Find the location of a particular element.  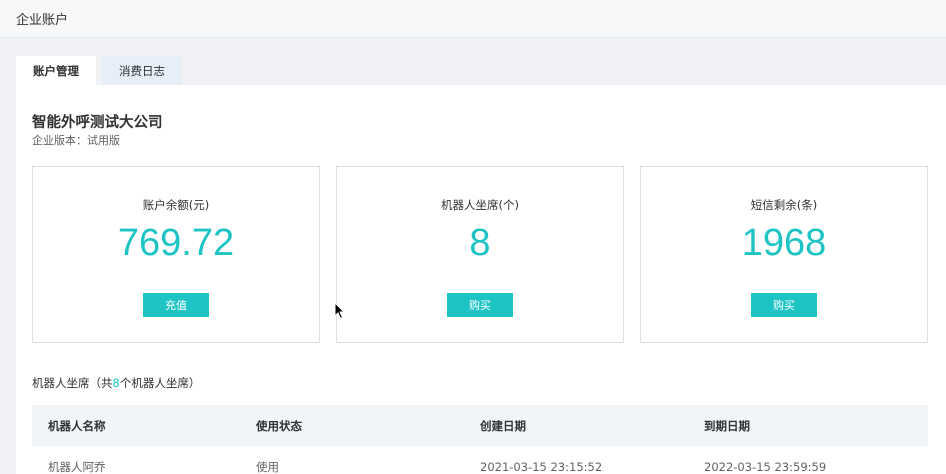

top-bar: 企业账户 is located at coordinates (473, 19).